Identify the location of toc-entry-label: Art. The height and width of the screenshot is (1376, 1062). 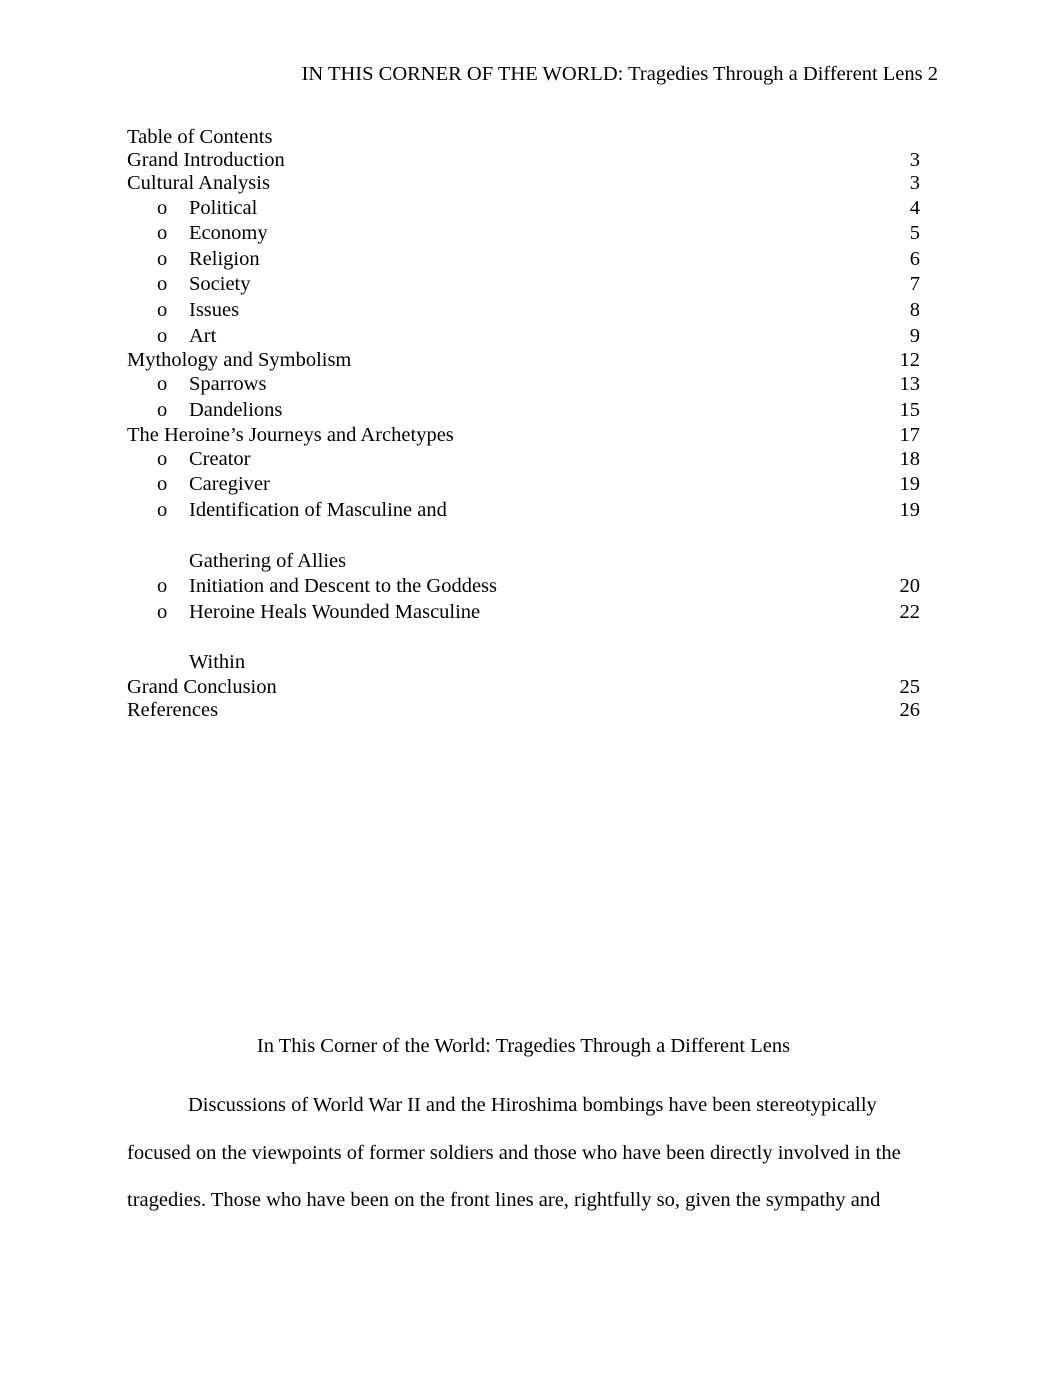
(203, 335).